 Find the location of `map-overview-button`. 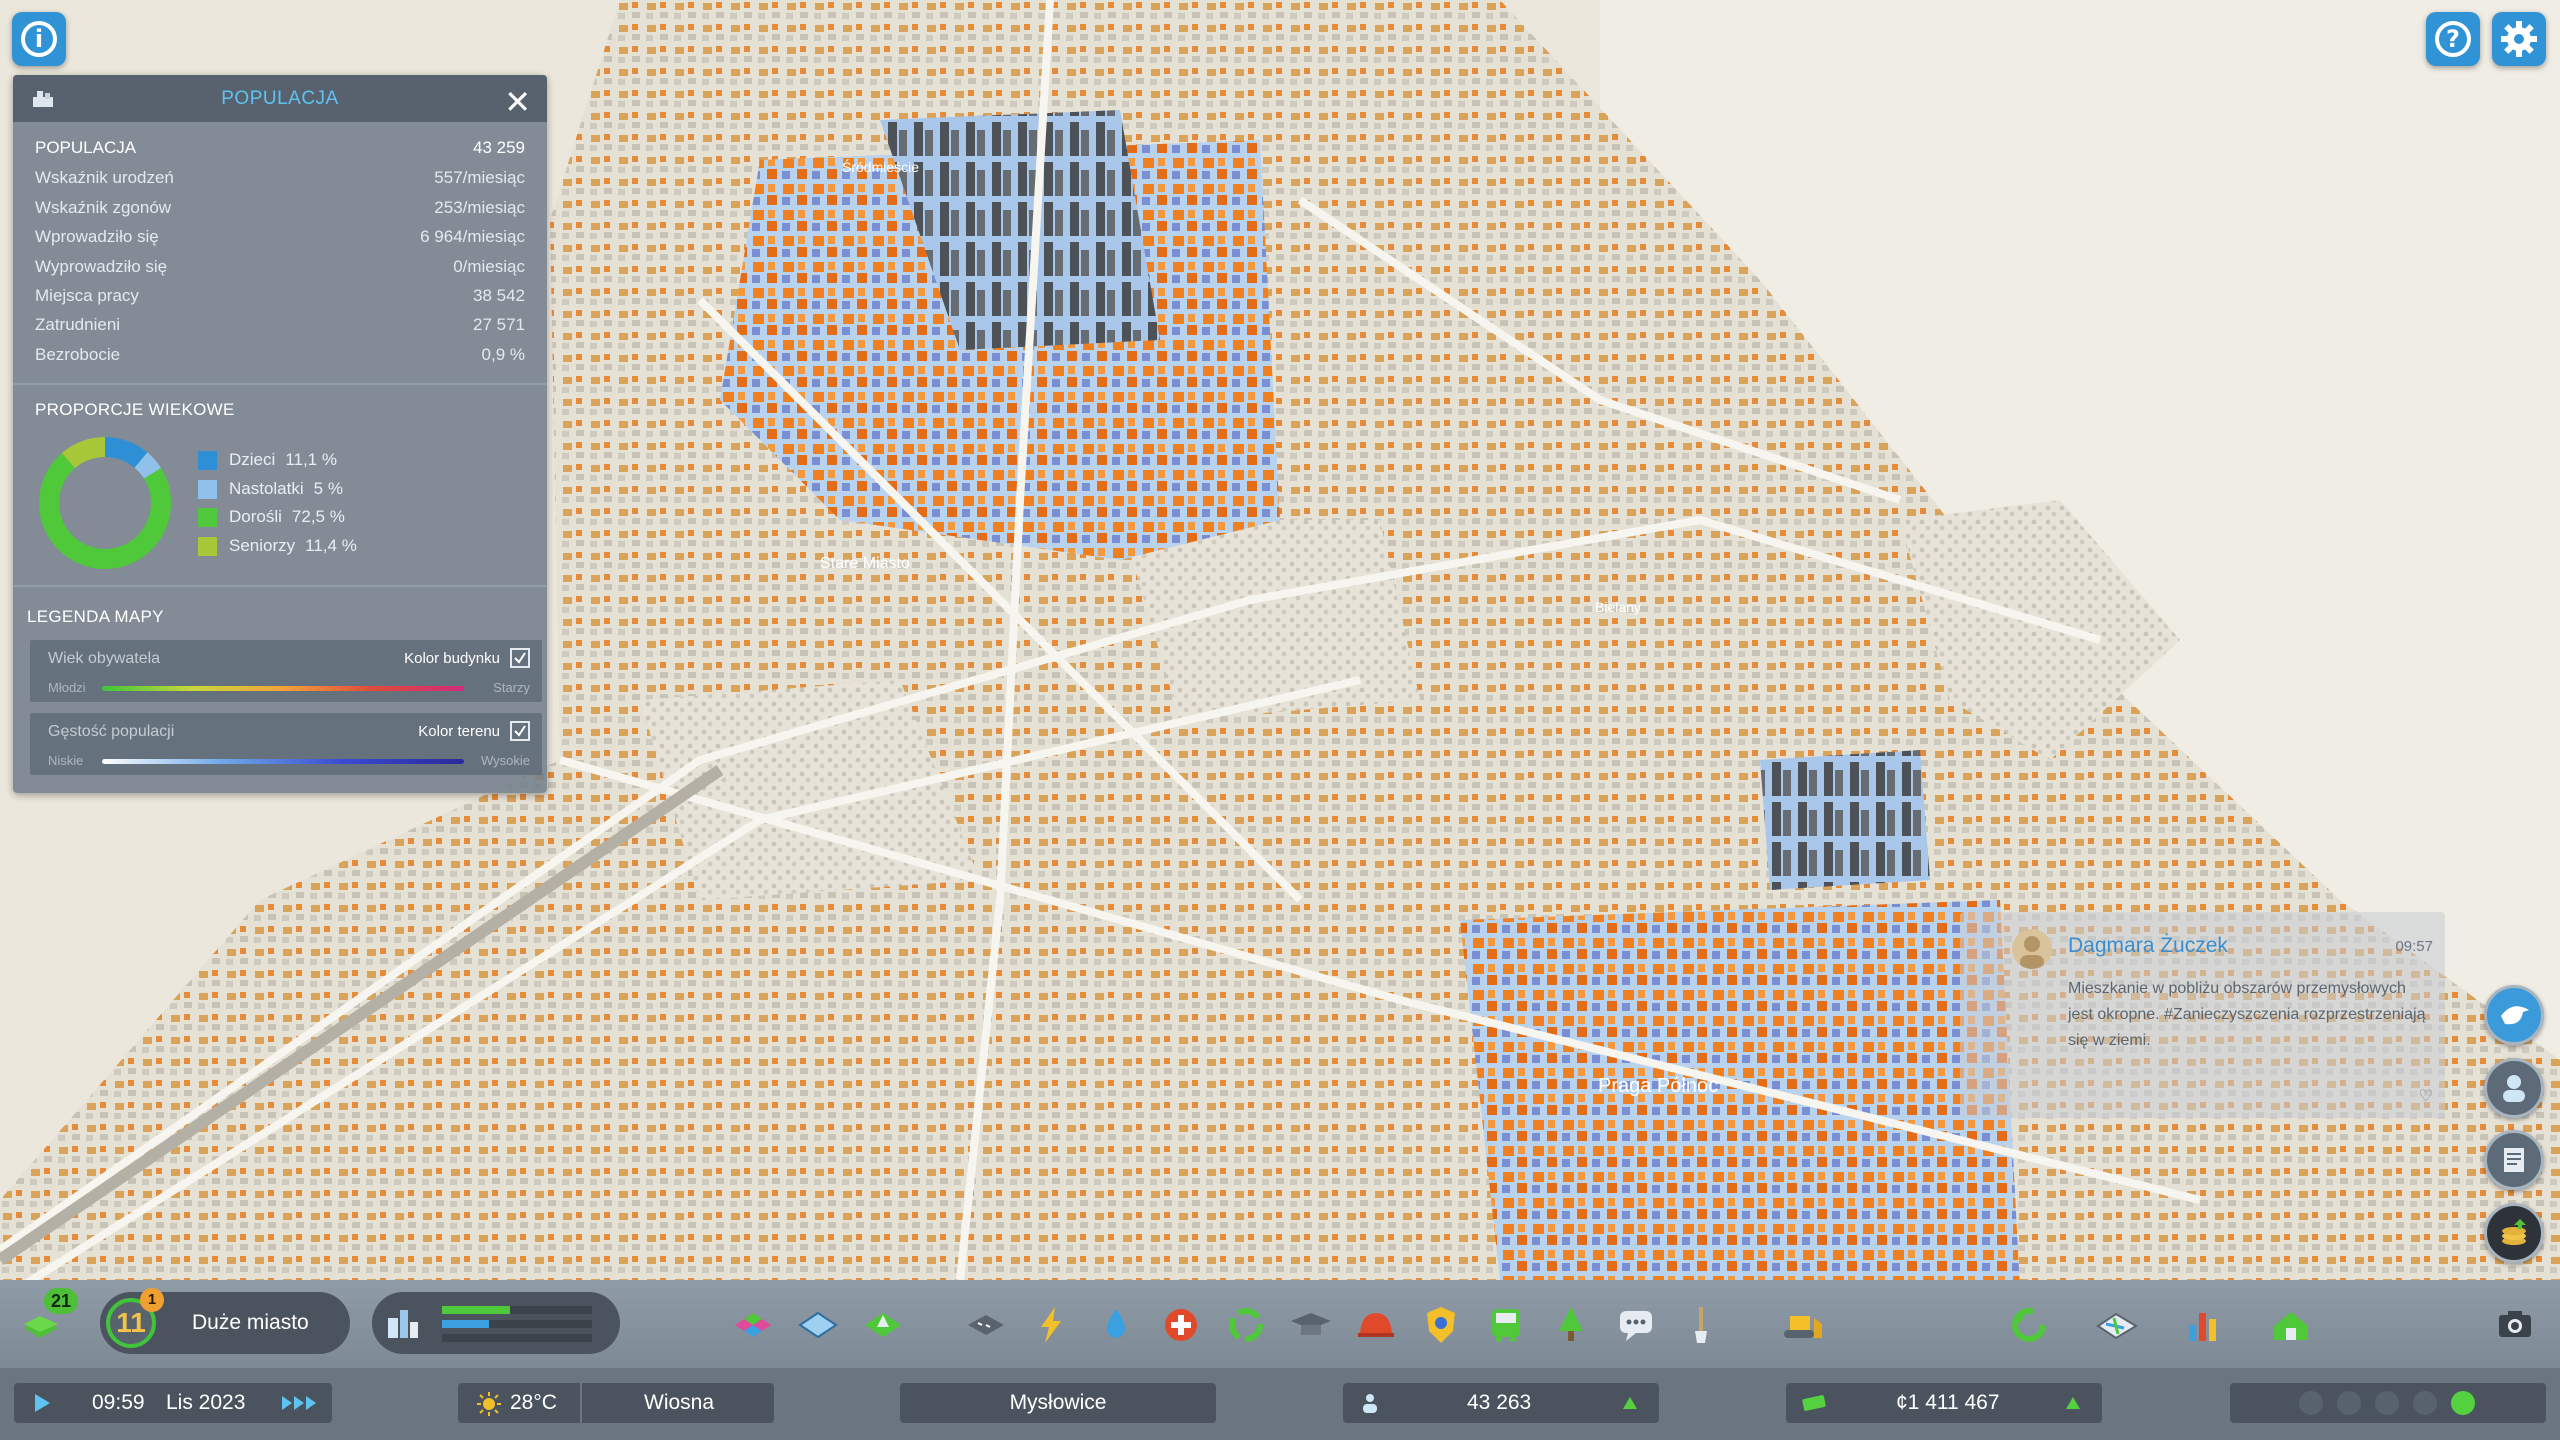

map-overview-button is located at coordinates (2117, 1325).